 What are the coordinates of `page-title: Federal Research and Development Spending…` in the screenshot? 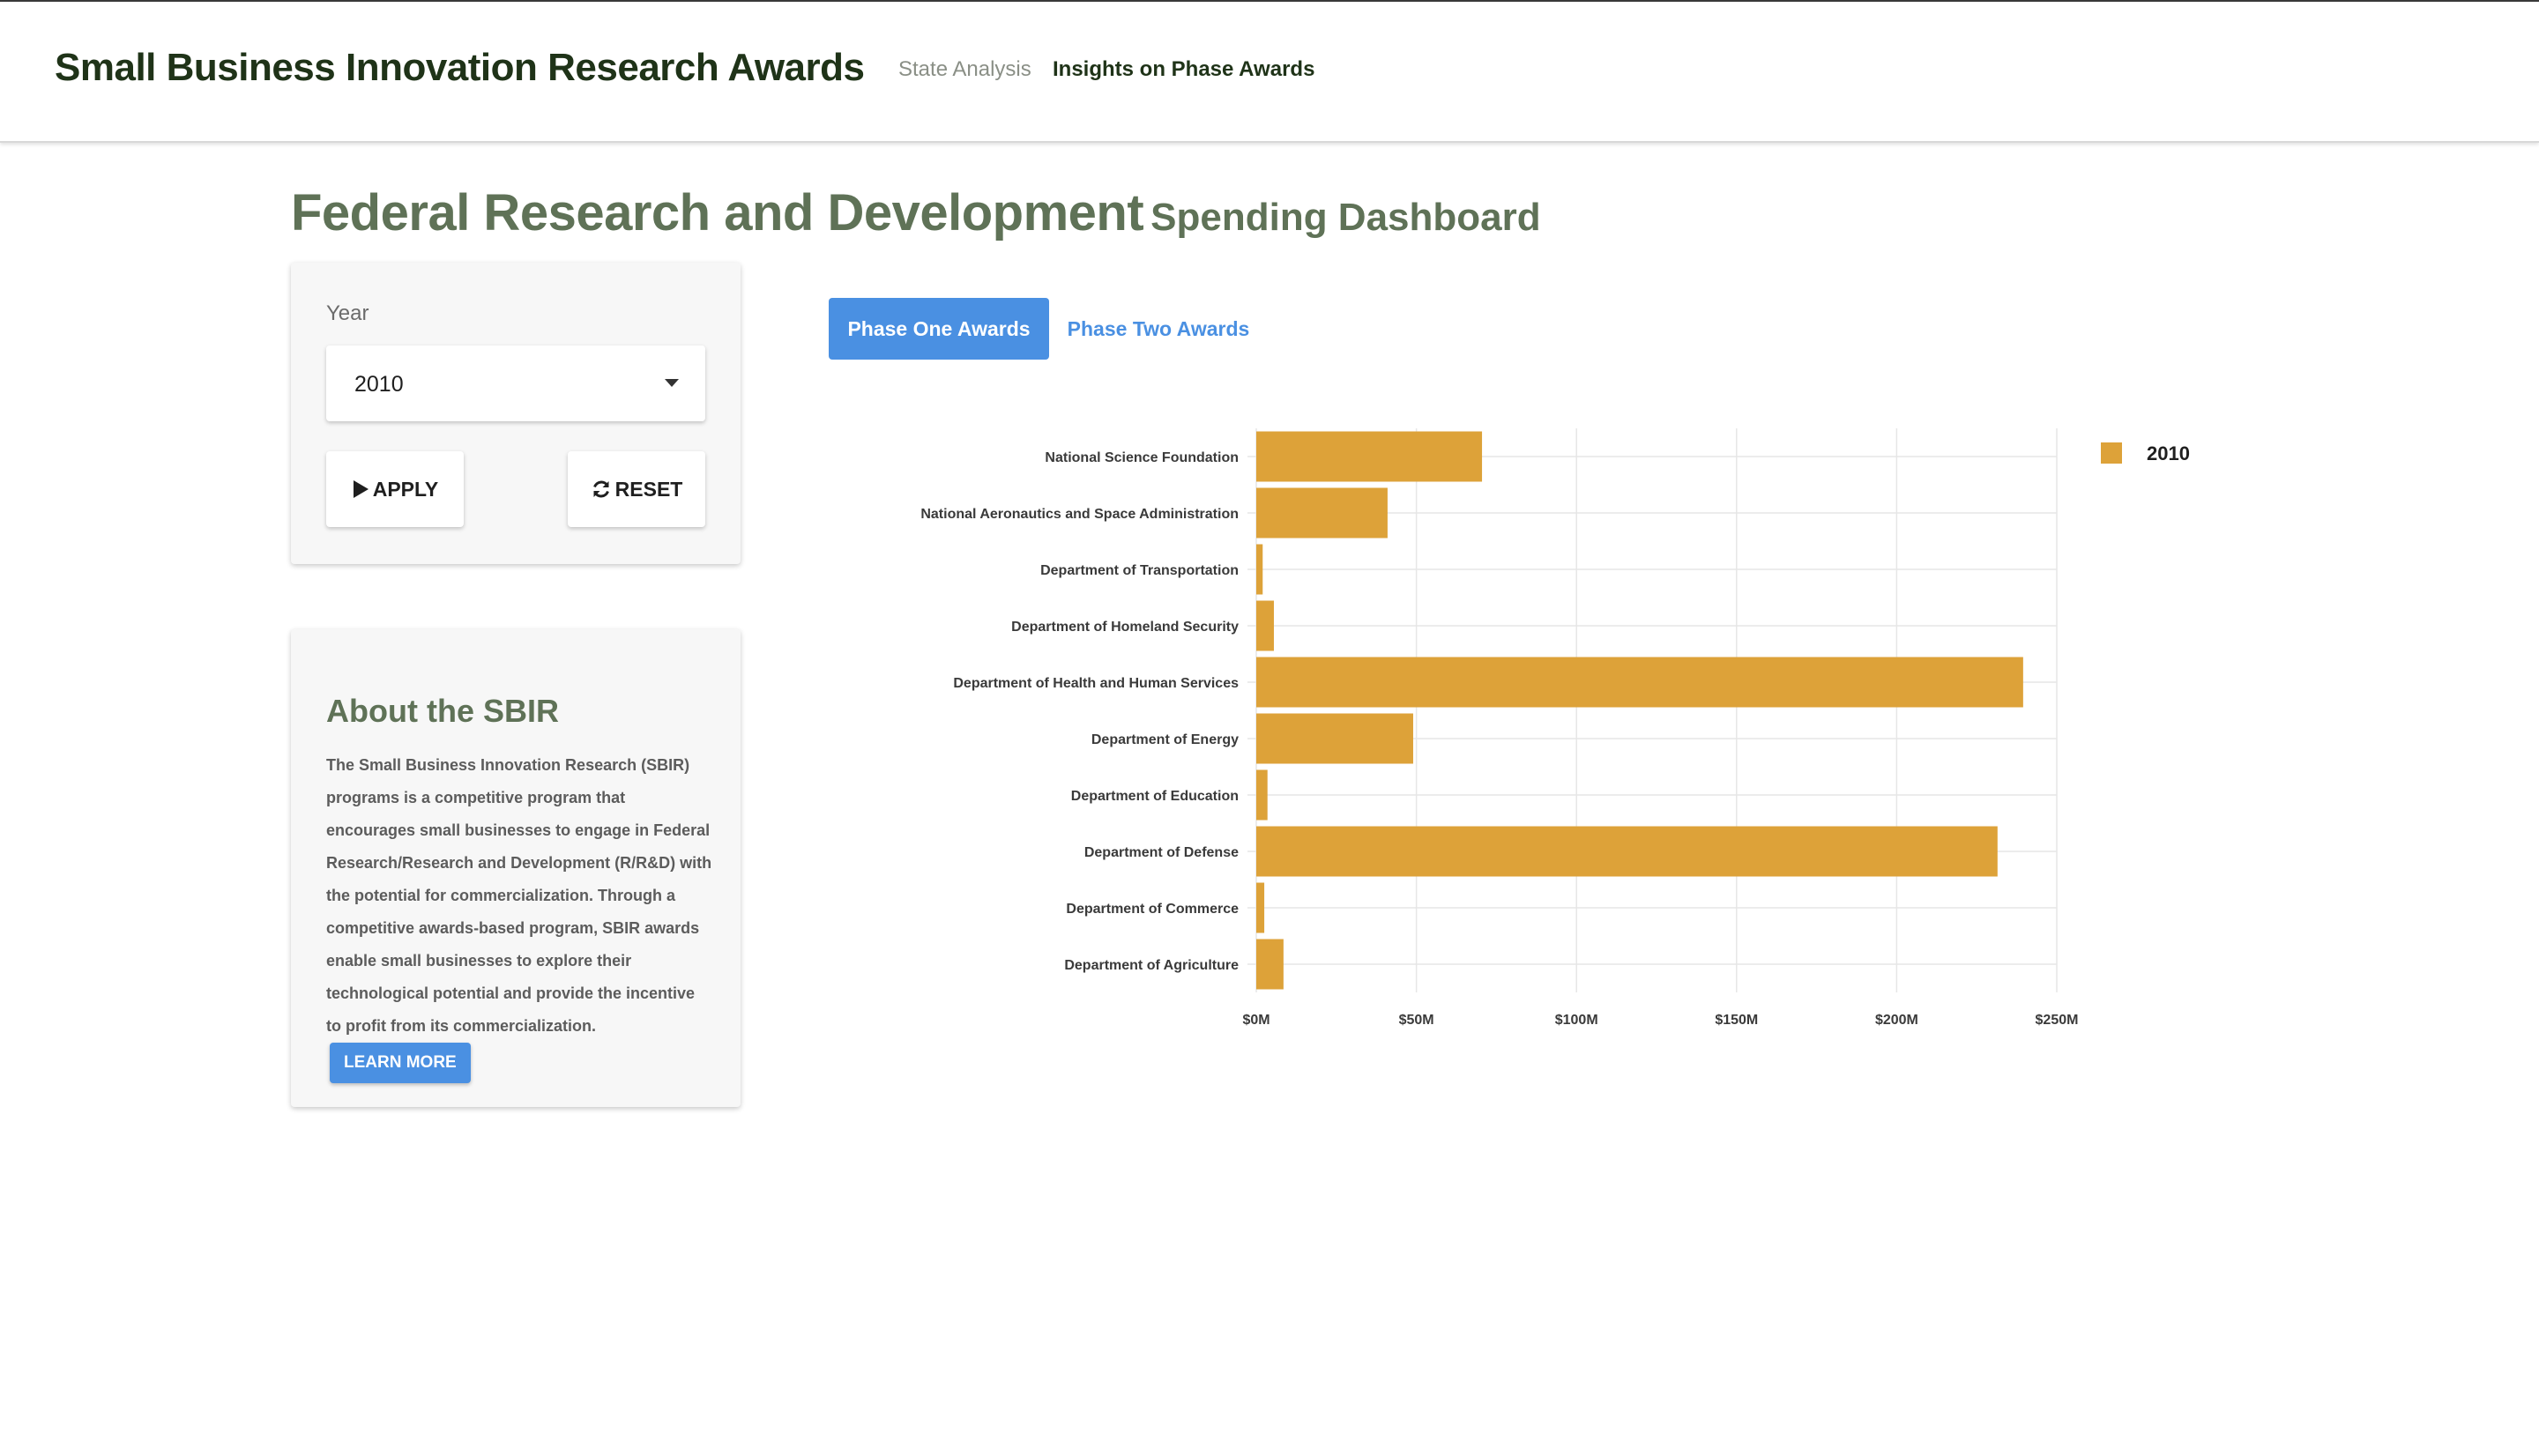 It's located at (916, 212).